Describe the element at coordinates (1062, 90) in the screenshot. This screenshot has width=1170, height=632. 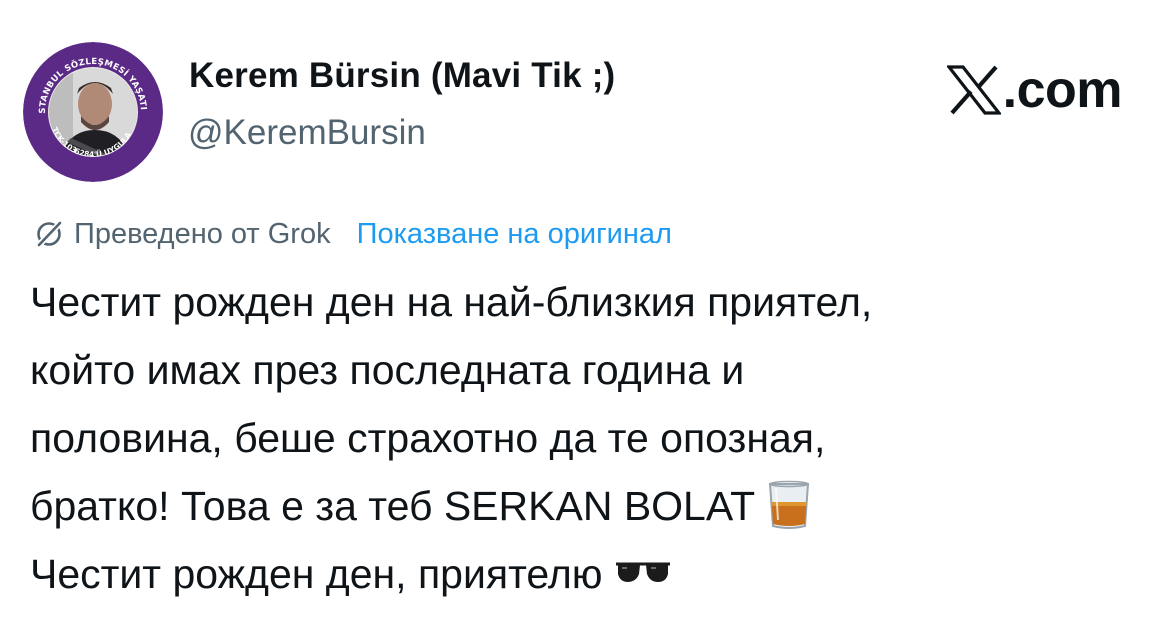
I see `brand-tld: .com` at that location.